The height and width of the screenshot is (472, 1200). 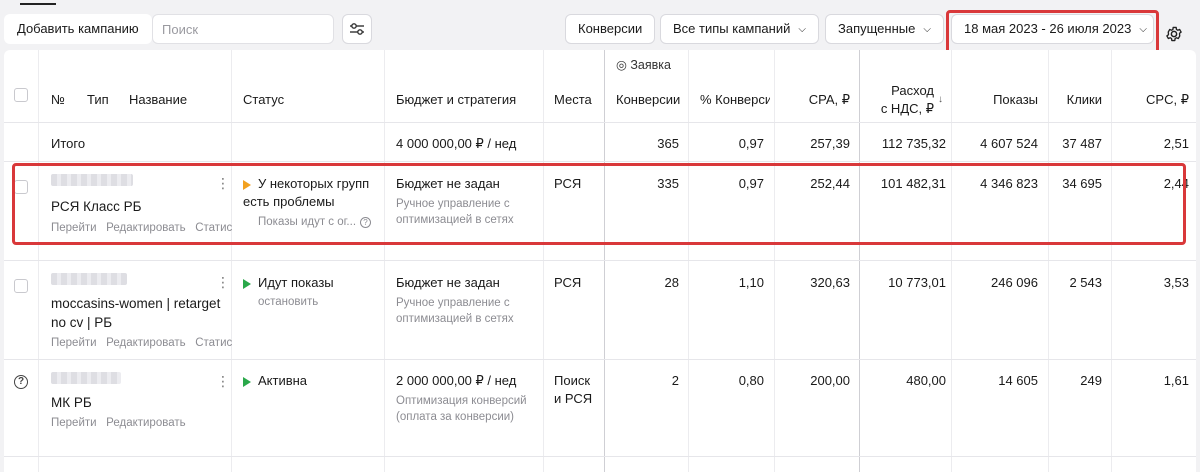 What do you see at coordinates (38, 4) in the screenshot?
I see `active-tab-underline` at bounding box center [38, 4].